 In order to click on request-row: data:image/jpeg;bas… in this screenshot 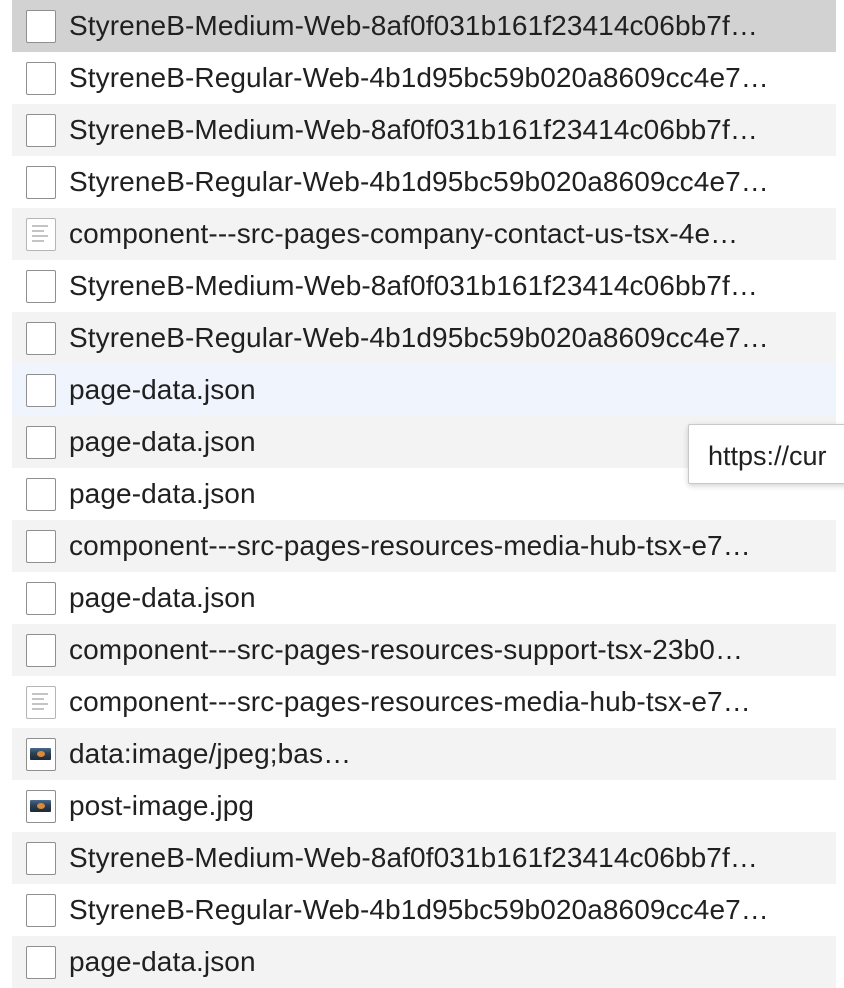, I will do `click(424, 754)`.